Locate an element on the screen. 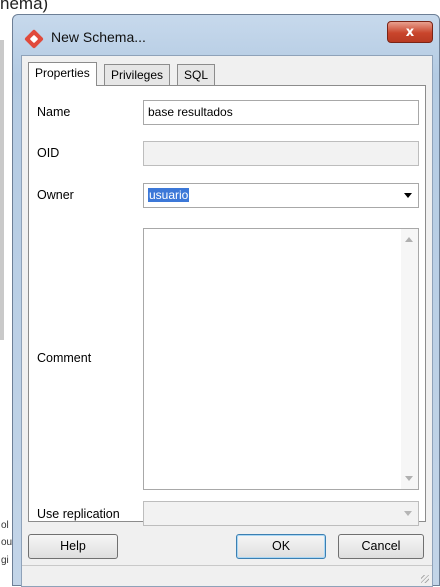  tab-label: Privileges is located at coordinates (137, 75).